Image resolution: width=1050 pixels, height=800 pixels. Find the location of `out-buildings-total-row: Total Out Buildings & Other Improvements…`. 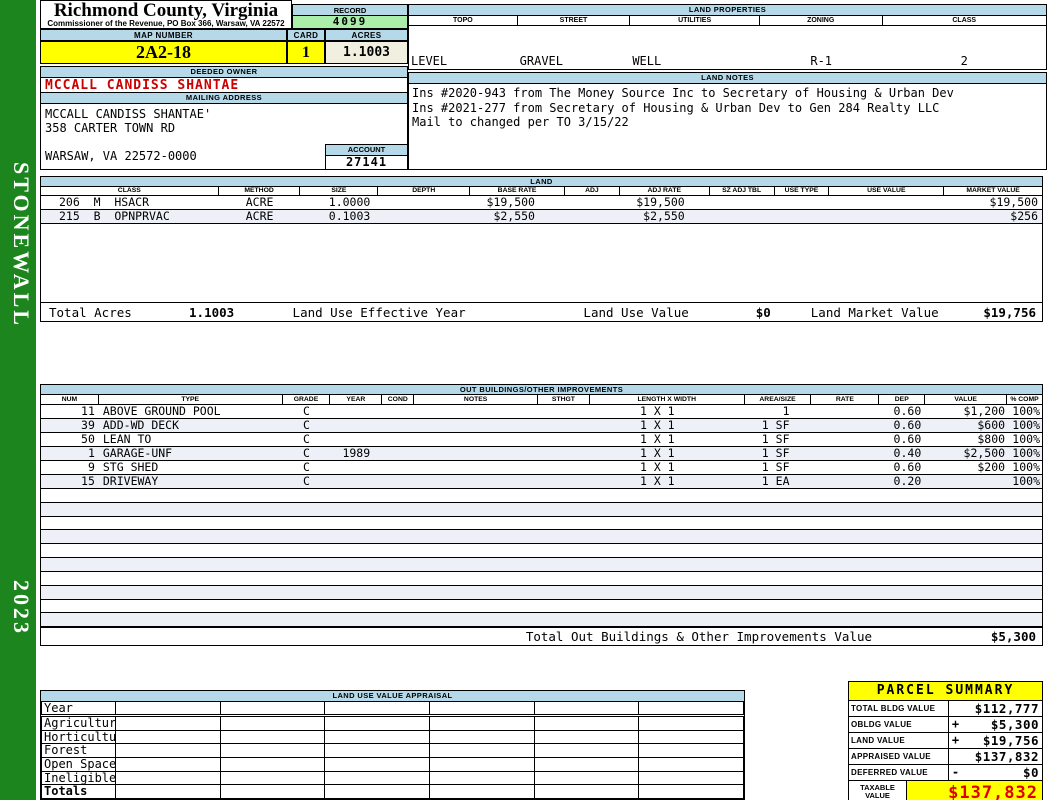

out-buildings-total-row: Total Out Buildings & Other Improvements… is located at coordinates (541, 636).